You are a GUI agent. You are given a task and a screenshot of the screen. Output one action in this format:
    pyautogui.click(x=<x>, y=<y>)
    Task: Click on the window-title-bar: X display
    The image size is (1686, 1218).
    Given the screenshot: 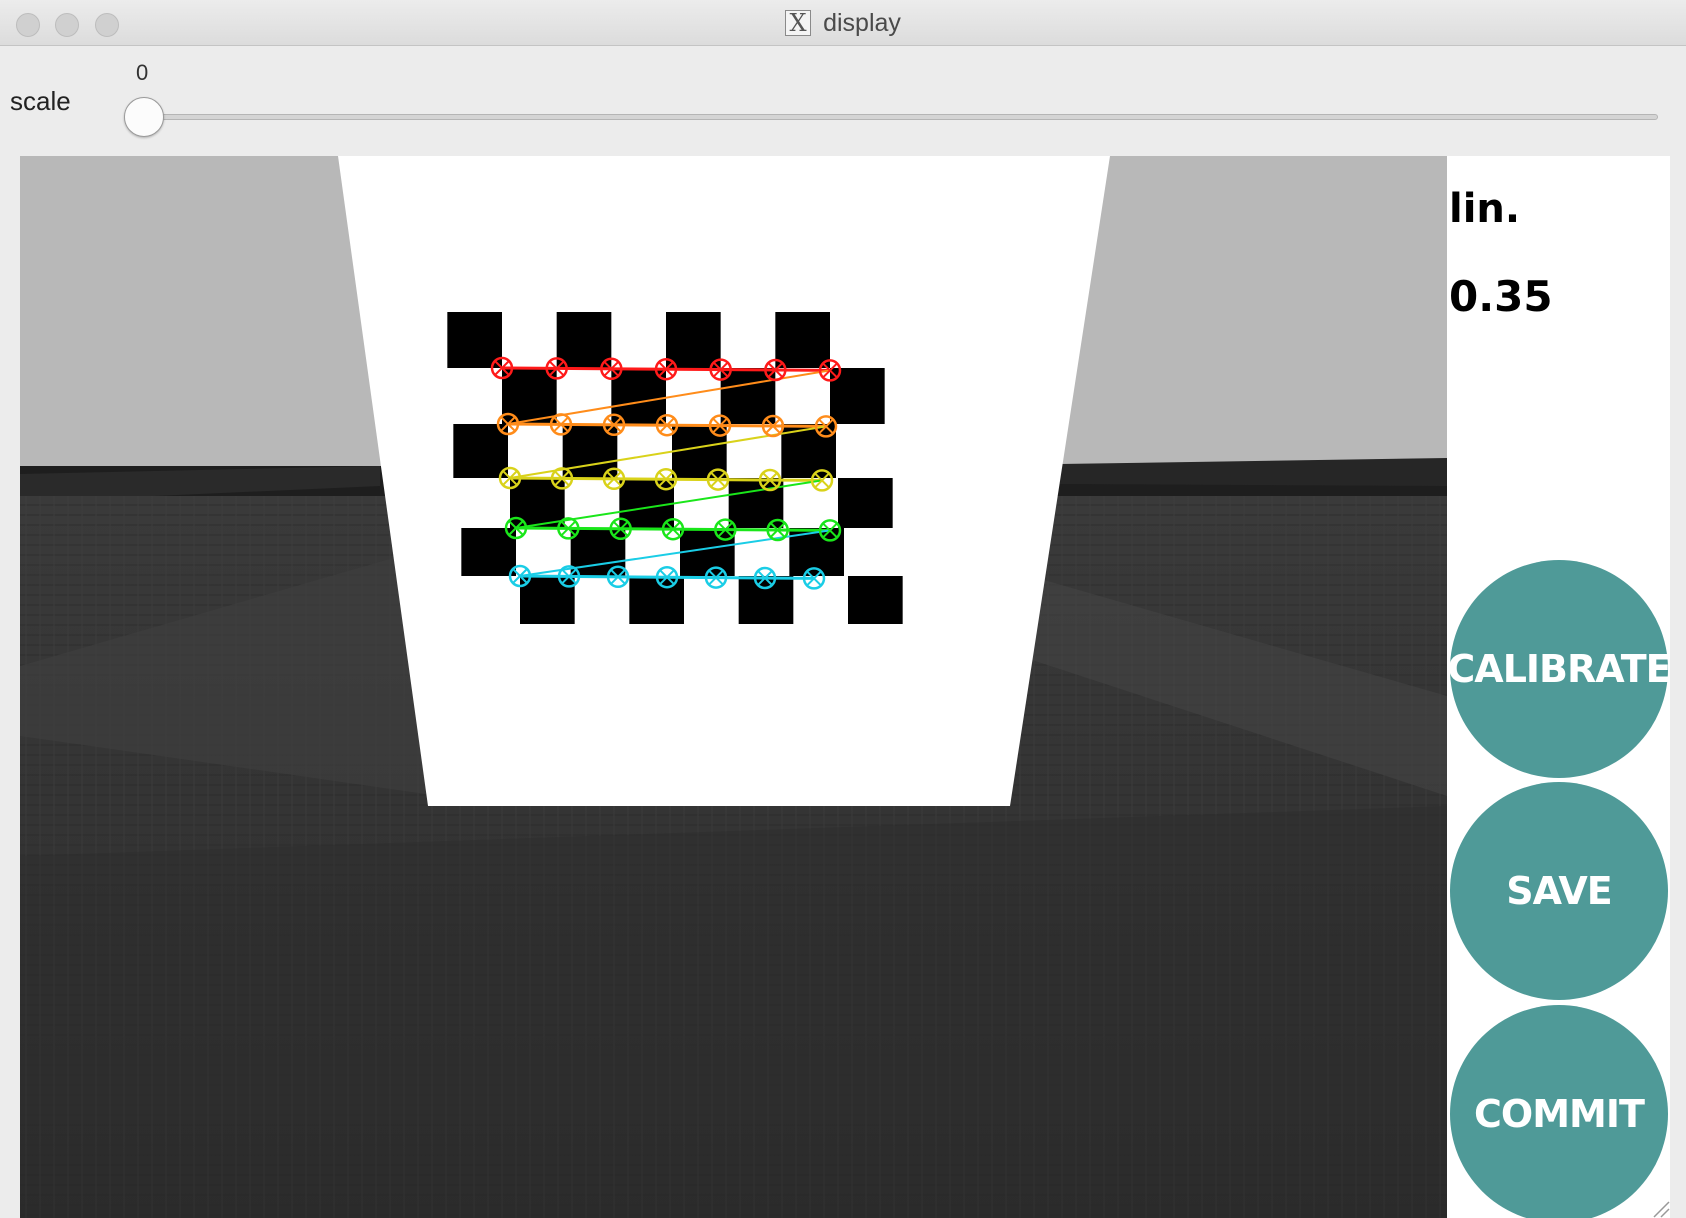 What is the action you would take?
    pyautogui.click(x=843, y=23)
    